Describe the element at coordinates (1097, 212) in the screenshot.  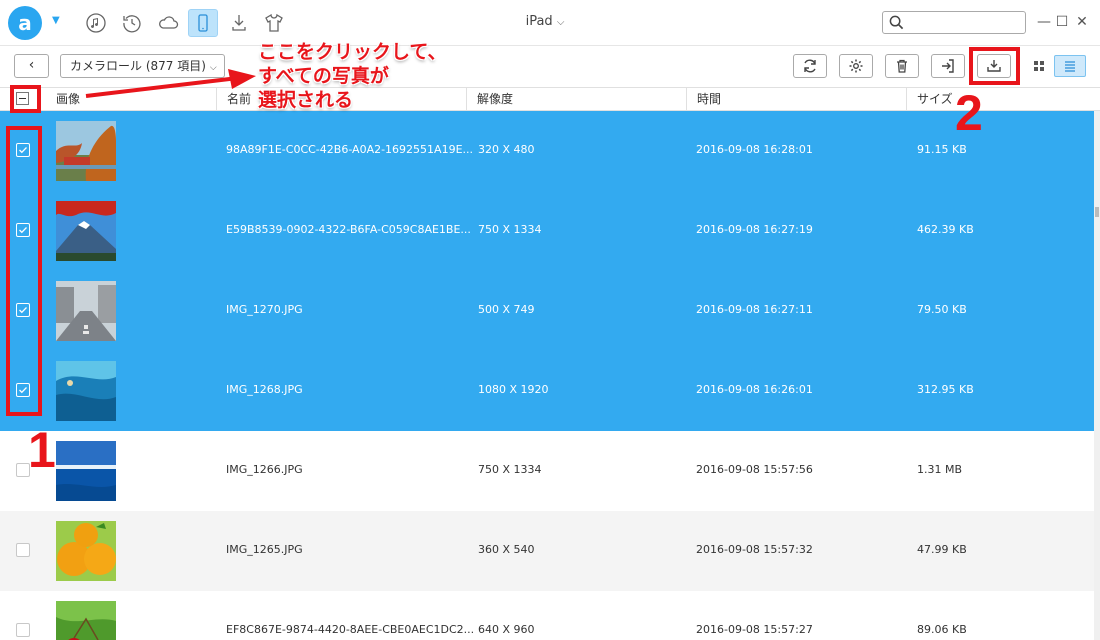
I see `scrollbar-thumb` at that location.